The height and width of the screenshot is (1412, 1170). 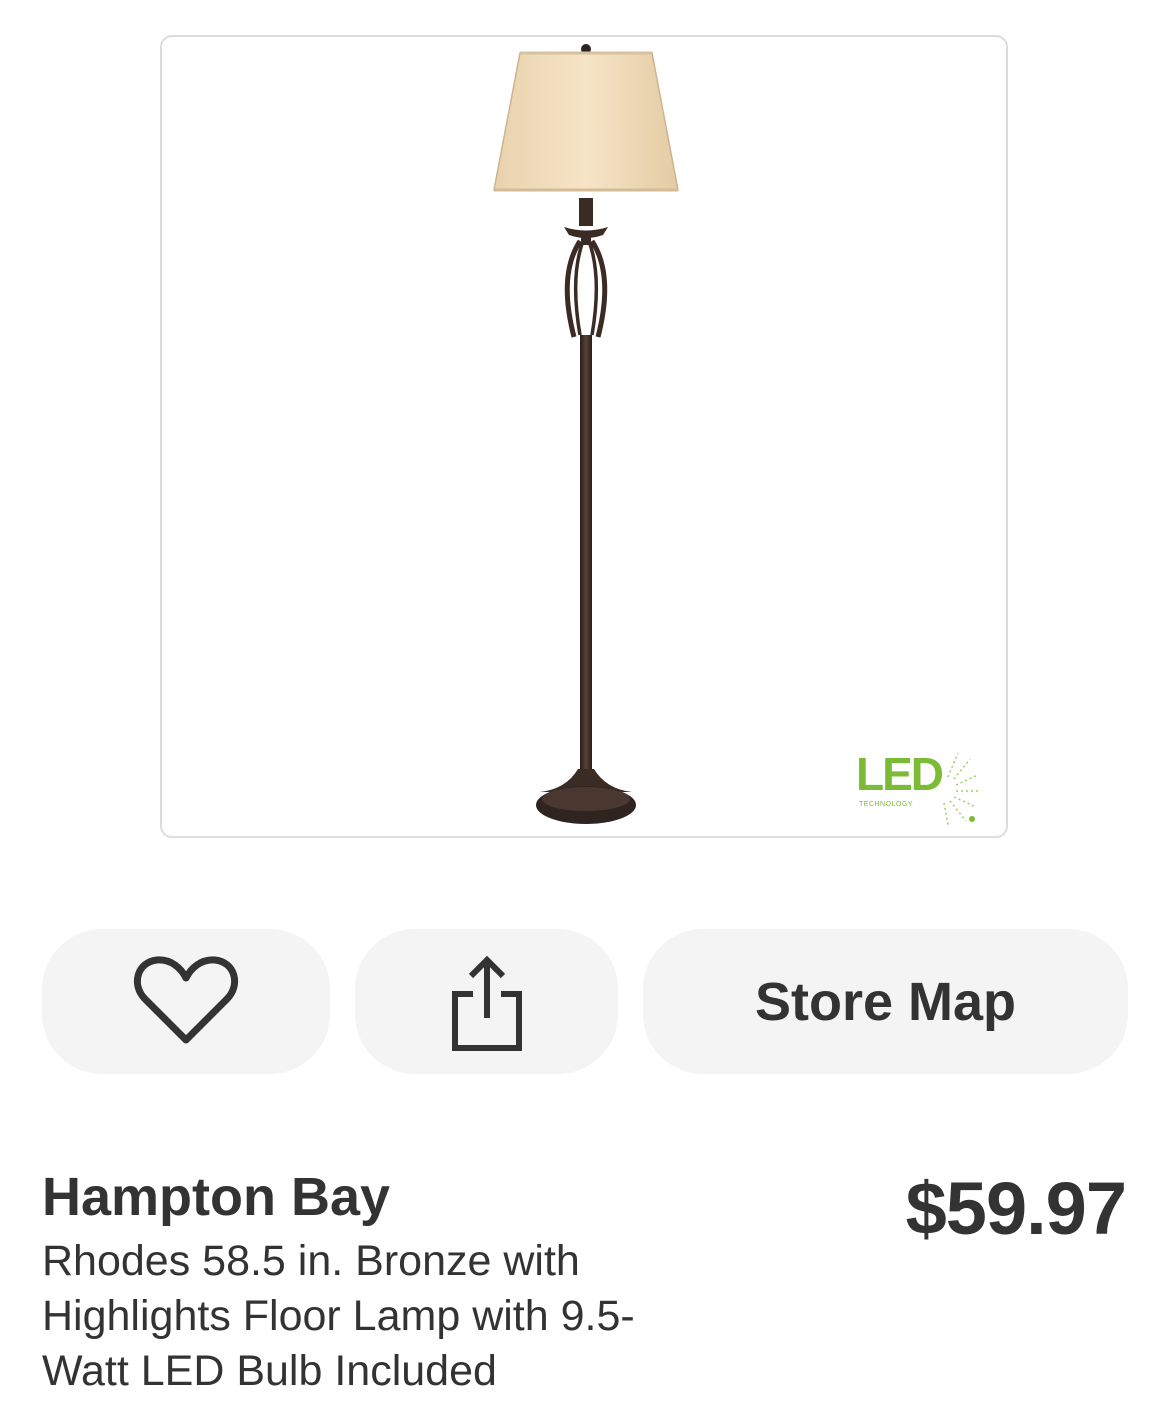 What do you see at coordinates (900, 774) in the screenshot?
I see `led-badge-text: LED` at bounding box center [900, 774].